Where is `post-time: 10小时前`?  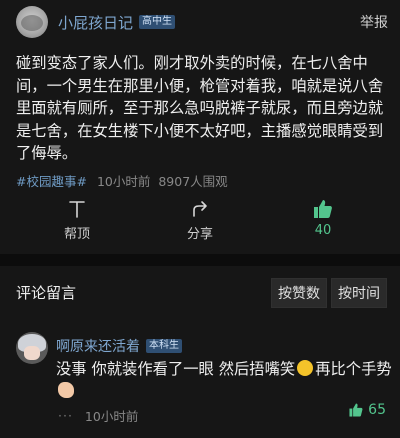 post-time: 10小时前 is located at coordinates (123, 181).